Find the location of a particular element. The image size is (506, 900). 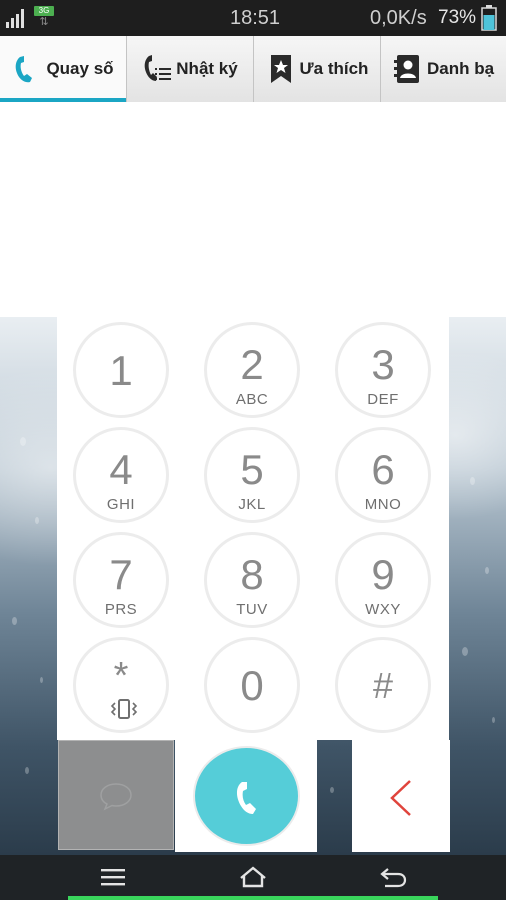

key-digit: 5 is located at coordinates (252, 469).